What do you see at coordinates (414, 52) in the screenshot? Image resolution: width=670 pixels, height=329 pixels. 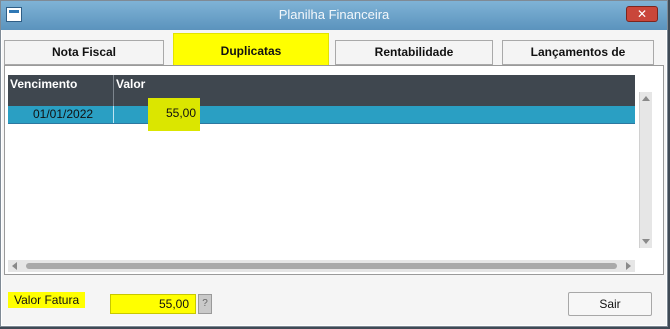 I see `tab-rentabilidade: Rentabilidade` at bounding box center [414, 52].